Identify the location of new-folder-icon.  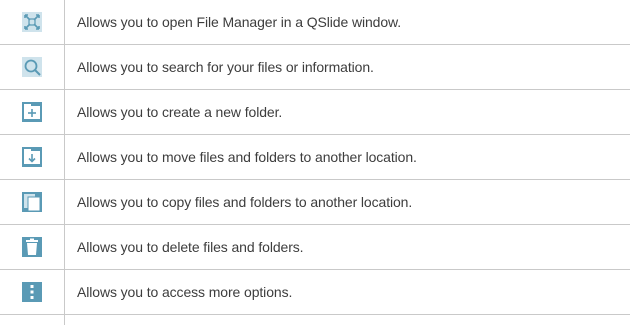
(32, 112).